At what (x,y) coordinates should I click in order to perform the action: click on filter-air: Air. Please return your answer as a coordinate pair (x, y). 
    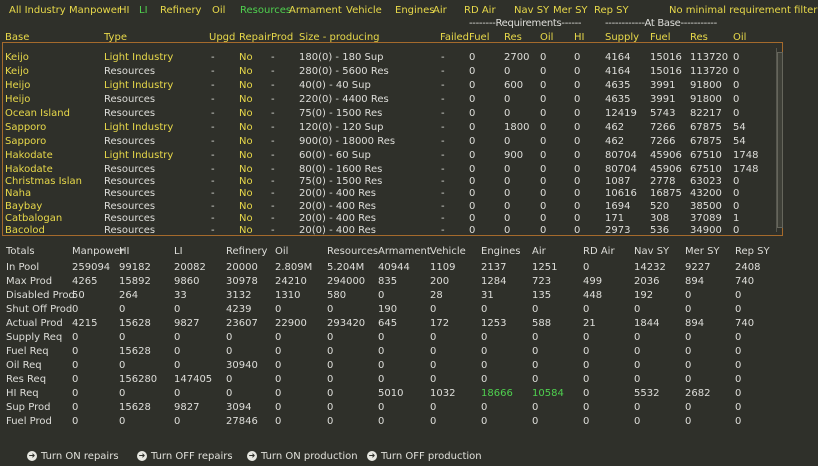
    Looking at the image, I should click on (440, 11).